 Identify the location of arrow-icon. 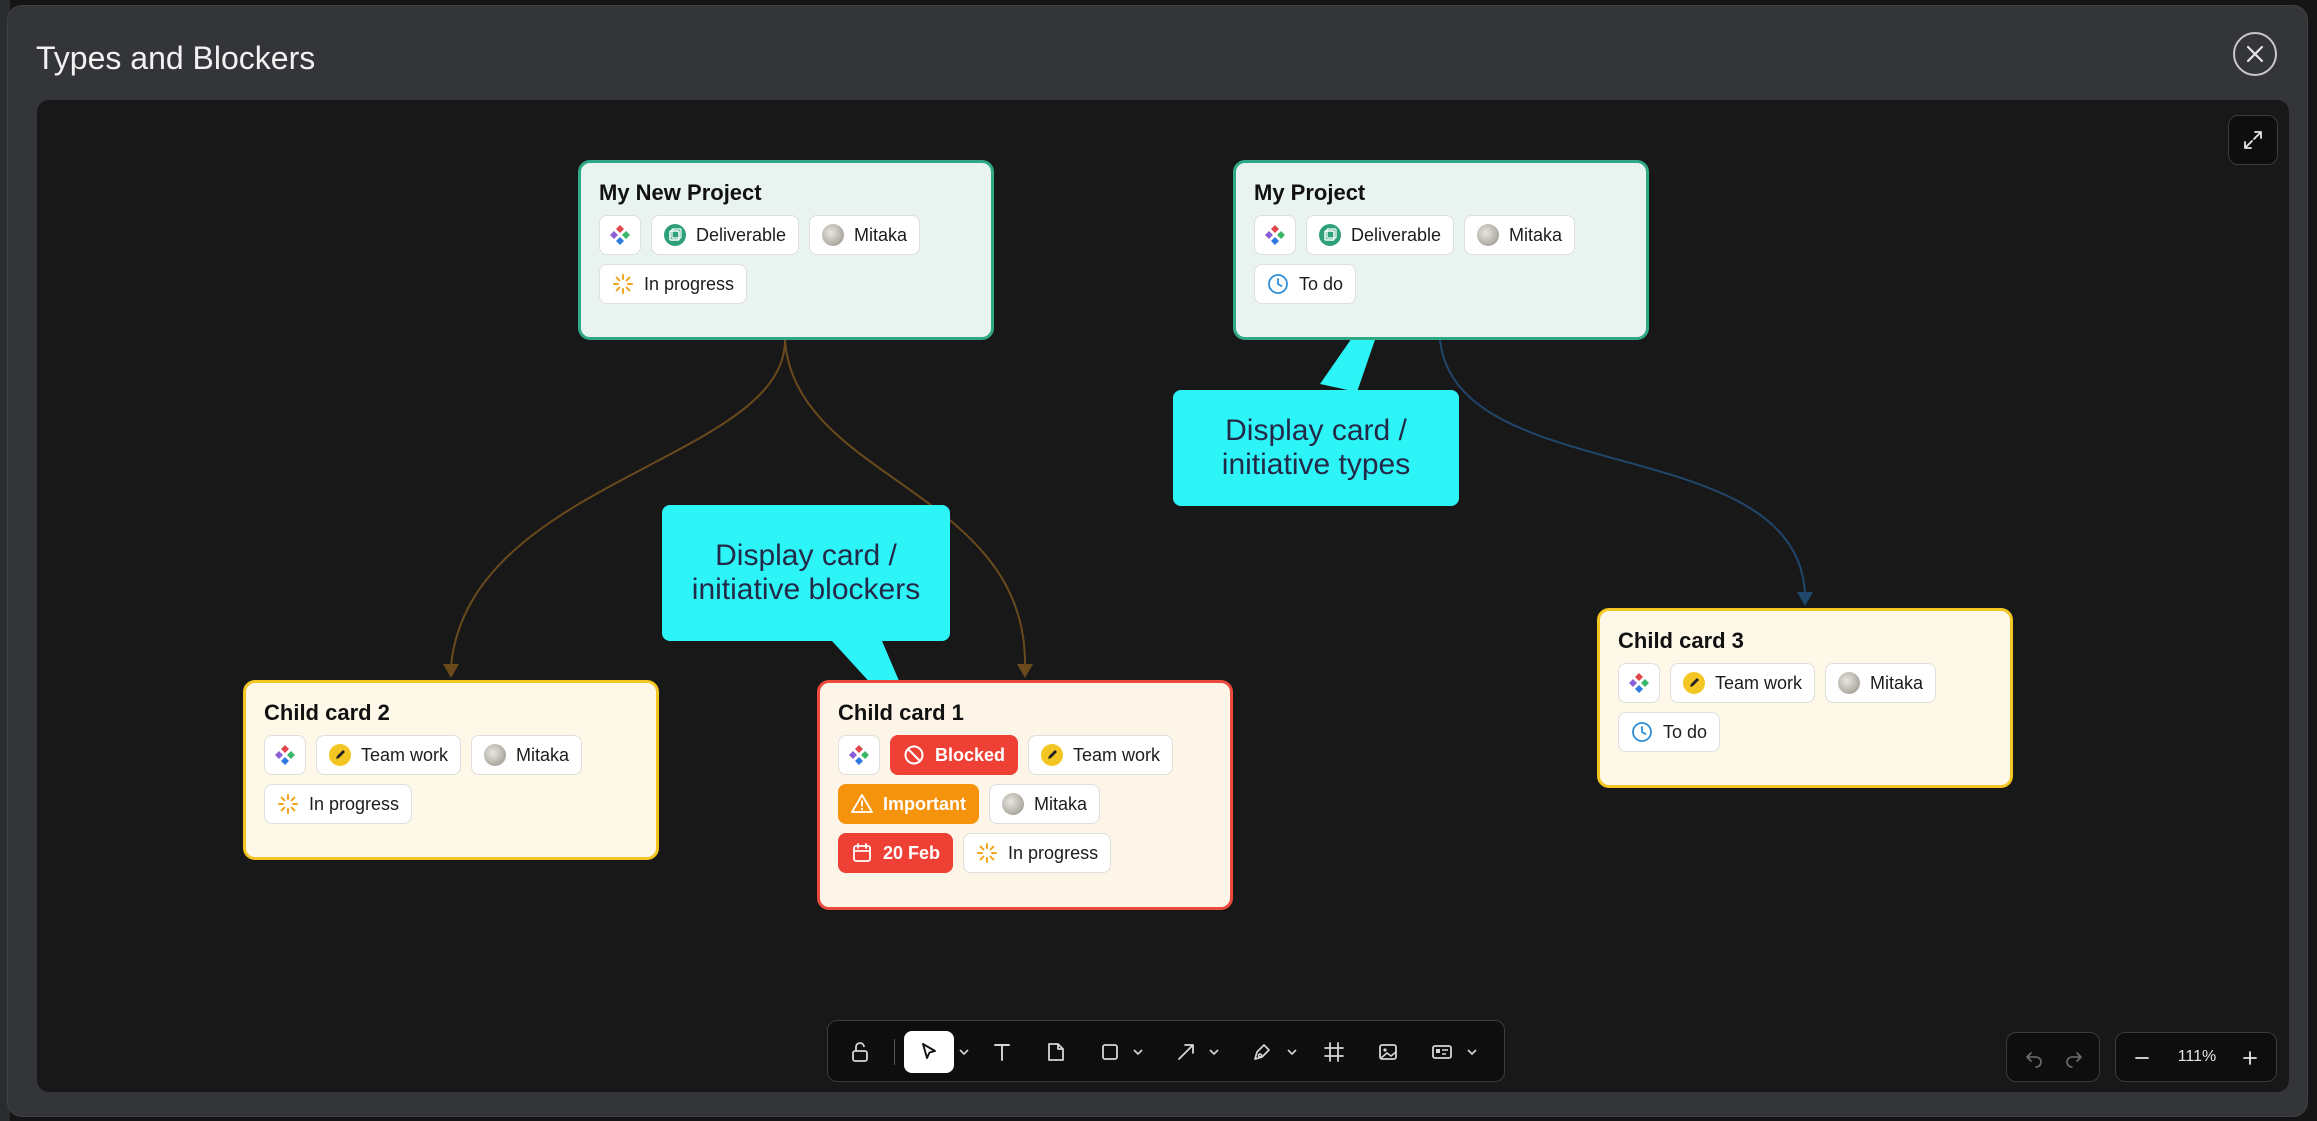
(1186, 1052).